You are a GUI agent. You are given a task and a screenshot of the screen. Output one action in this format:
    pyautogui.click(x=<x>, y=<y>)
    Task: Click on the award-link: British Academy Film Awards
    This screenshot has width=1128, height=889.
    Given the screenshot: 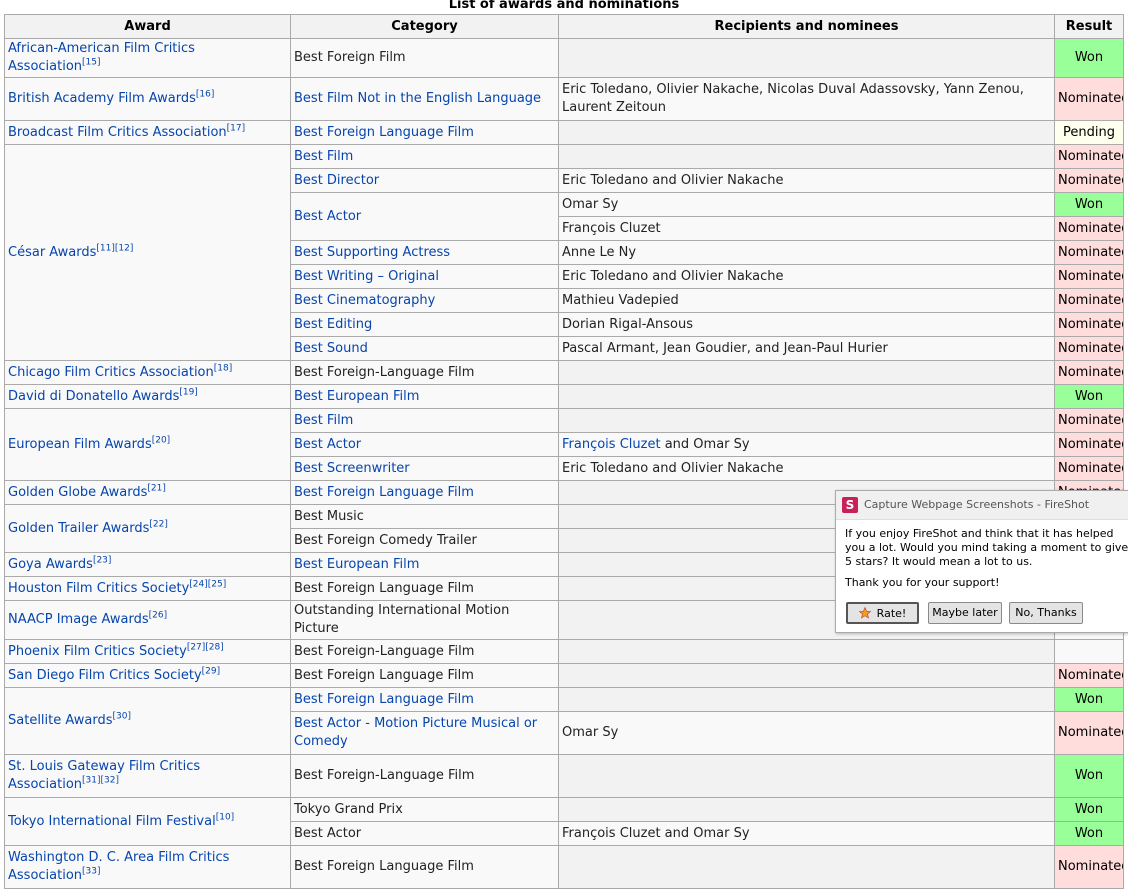 What is the action you would take?
    pyautogui.click(x=102, y=98)
    